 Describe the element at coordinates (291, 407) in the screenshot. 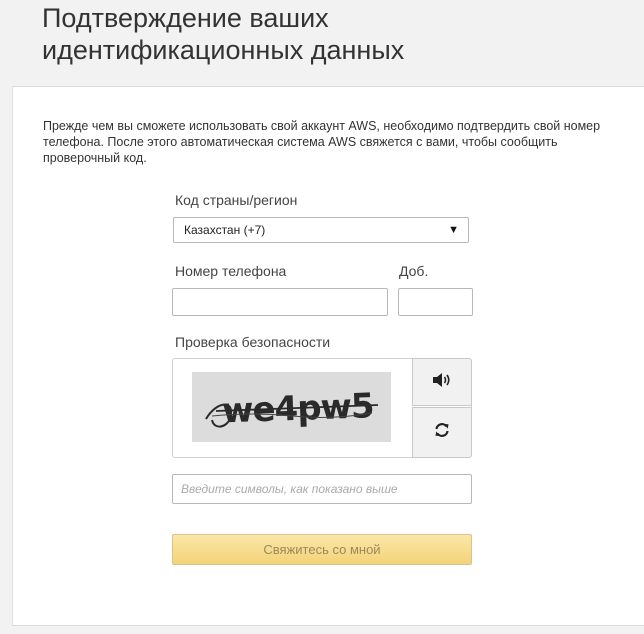

I see `captcha-image: we4pw5` at that location.